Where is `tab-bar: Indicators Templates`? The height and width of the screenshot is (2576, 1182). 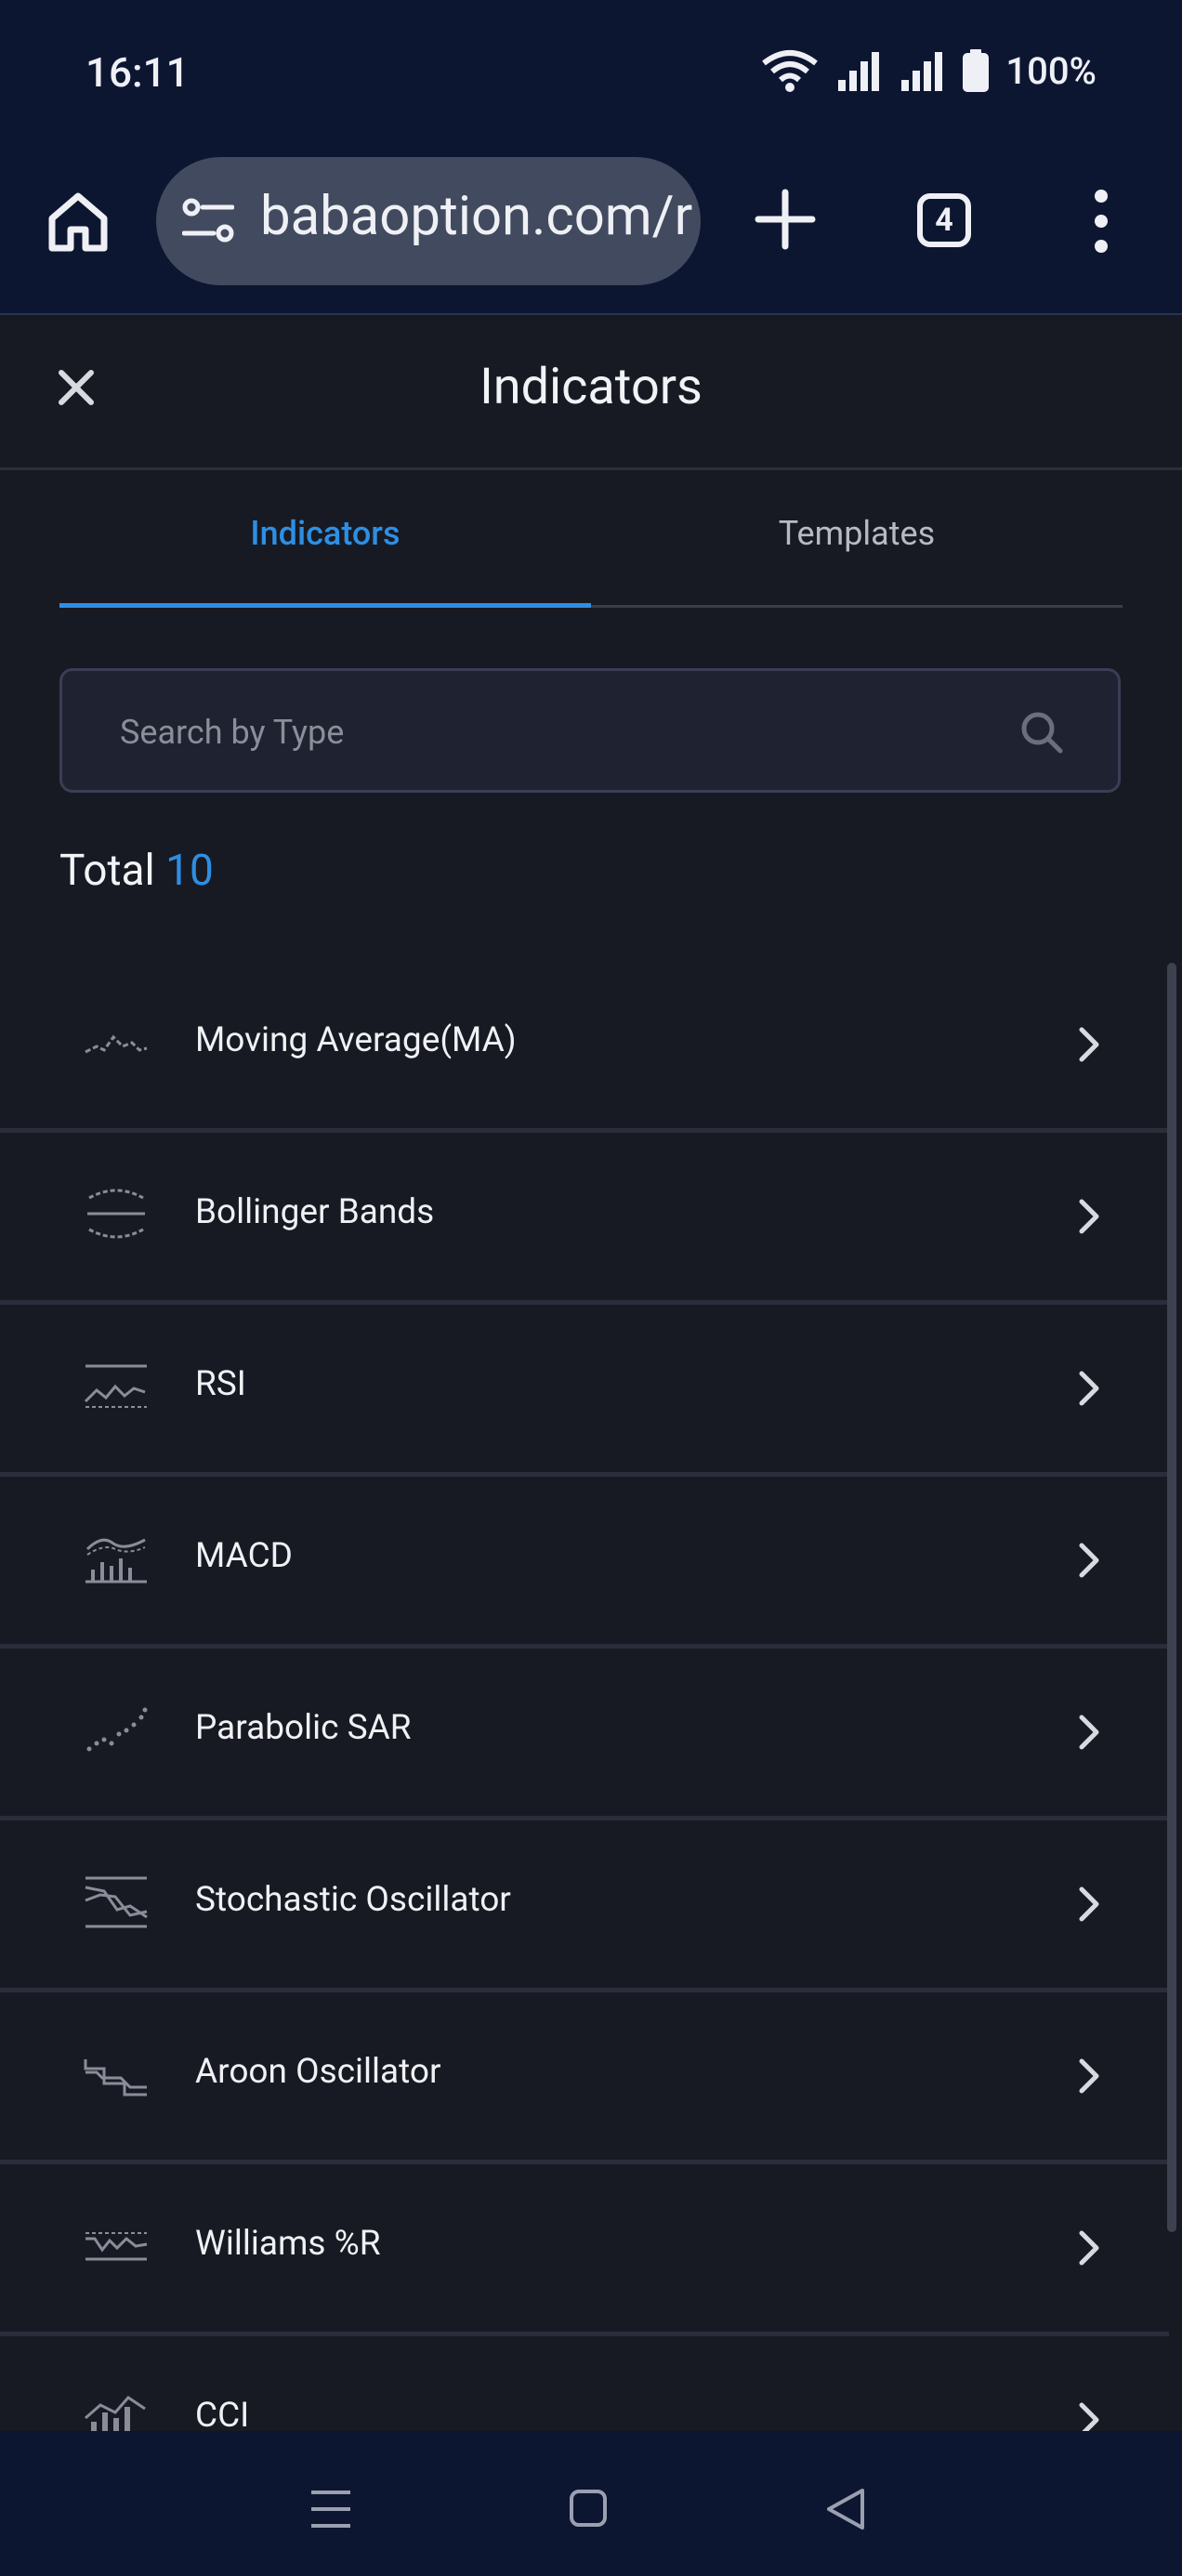
tab-bar: Indicators Templates is located at coordinates (591, 538).